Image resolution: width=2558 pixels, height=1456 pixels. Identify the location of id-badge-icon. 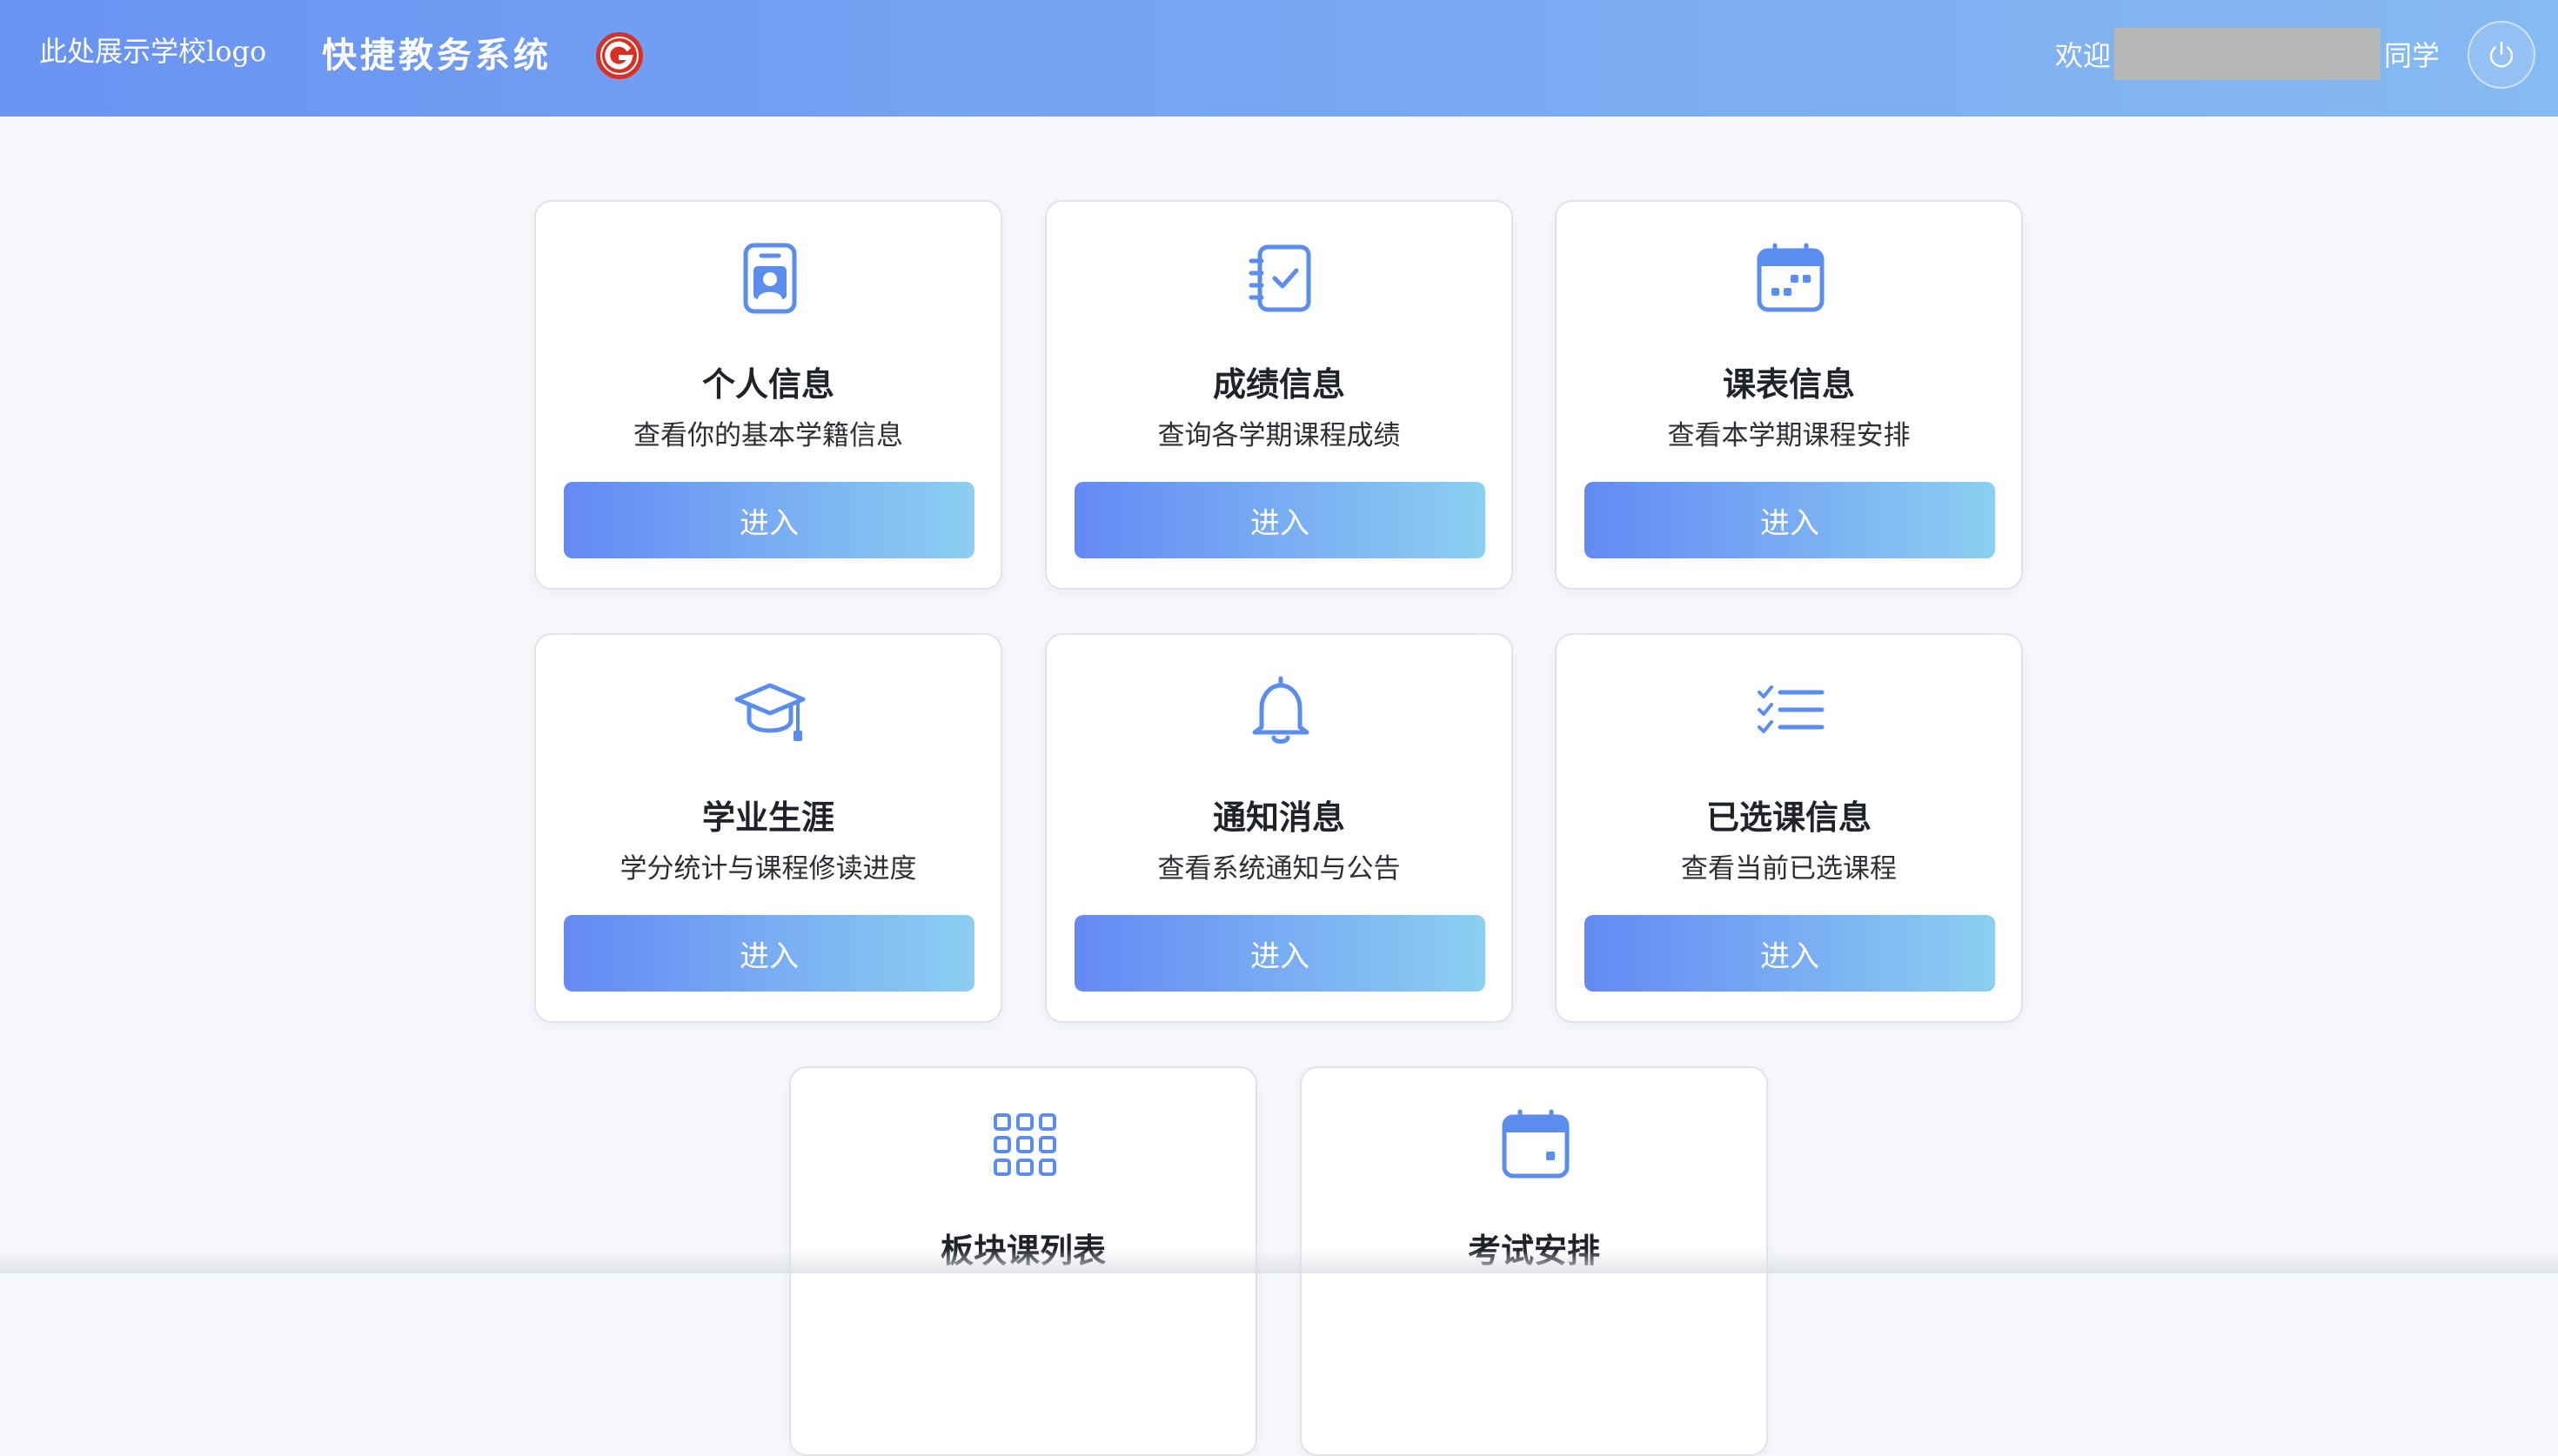
(770, 278).